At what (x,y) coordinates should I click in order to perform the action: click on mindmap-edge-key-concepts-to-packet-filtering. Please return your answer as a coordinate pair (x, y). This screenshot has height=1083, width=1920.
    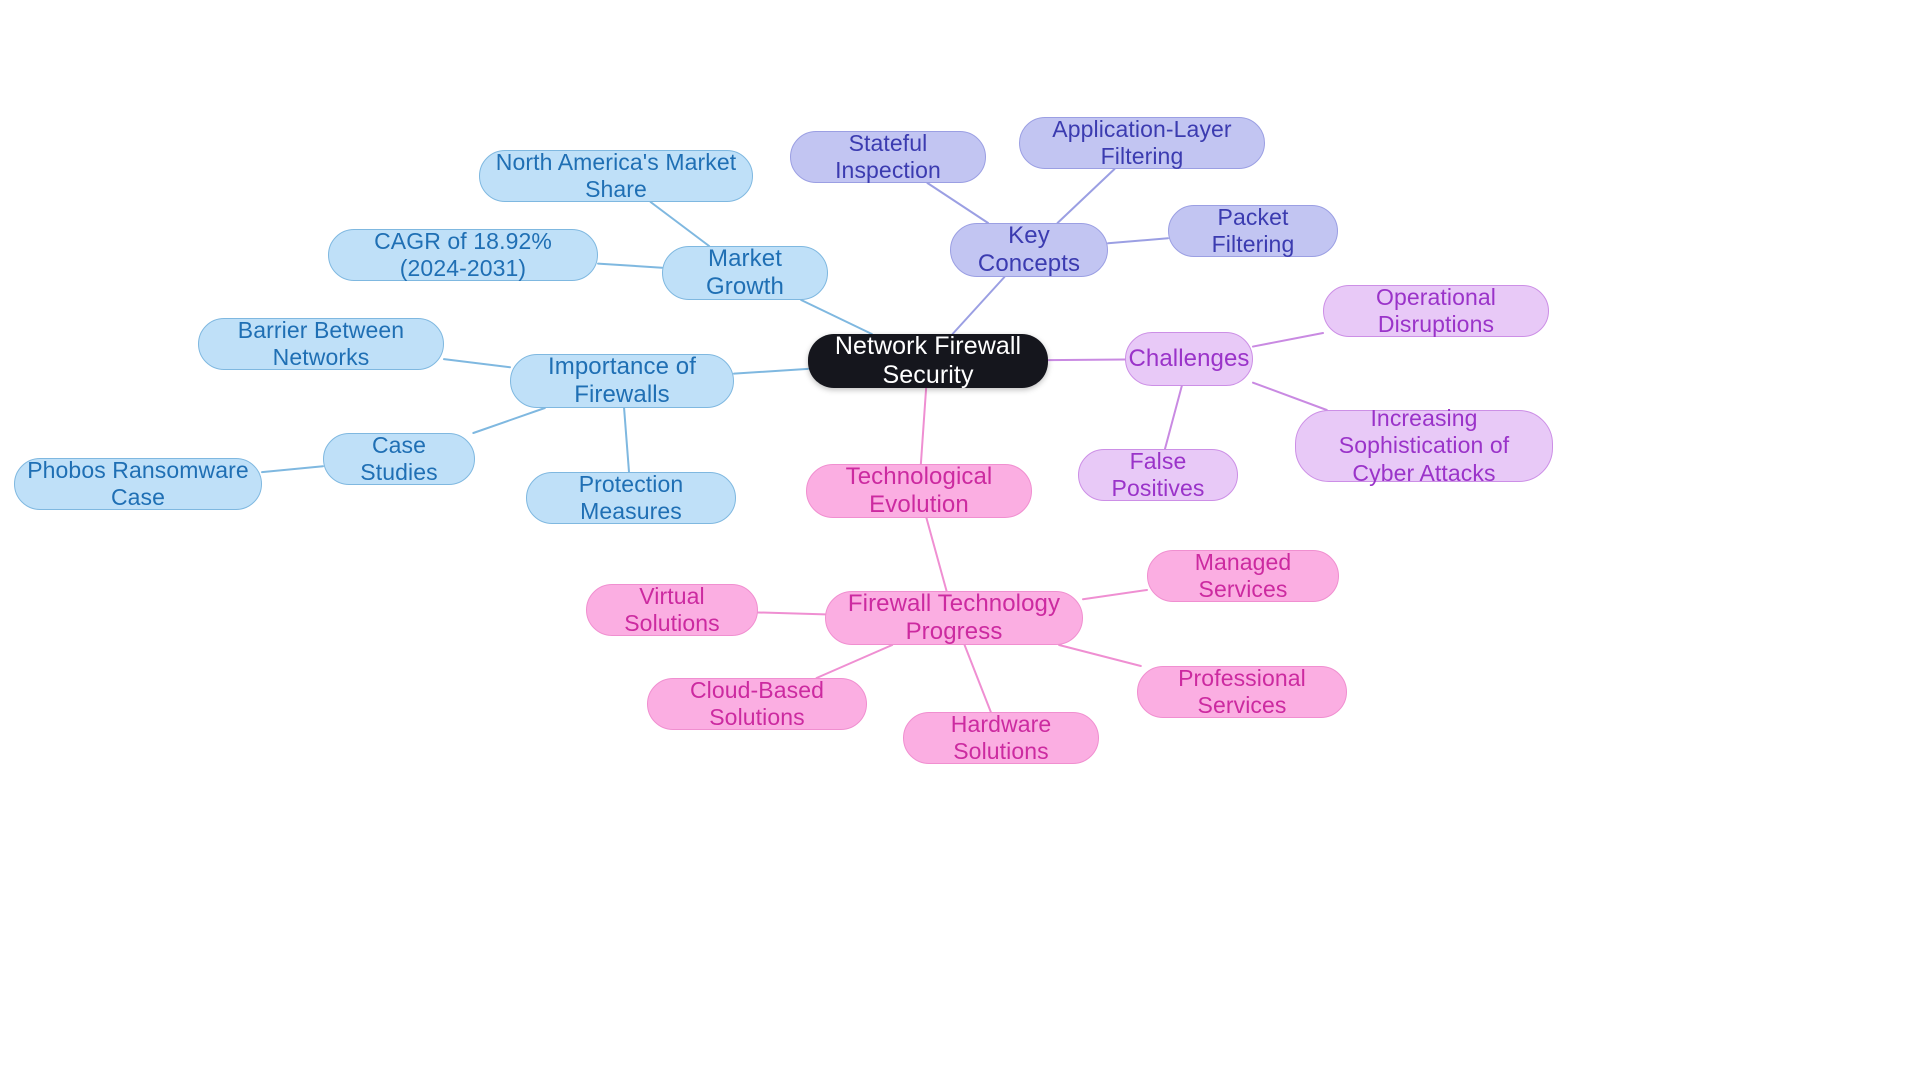
    Looking at the image, I should click on (1138, 241).